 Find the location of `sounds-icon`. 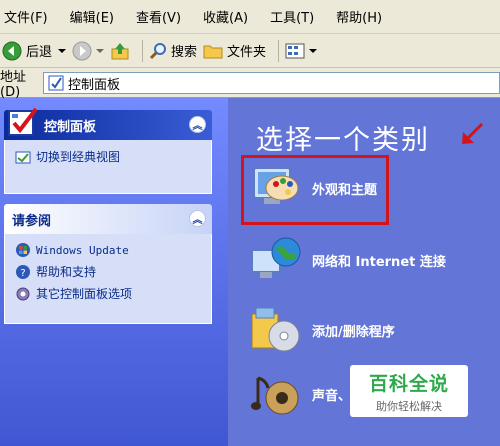

sounds-icon is located at coordinates (275, 395).